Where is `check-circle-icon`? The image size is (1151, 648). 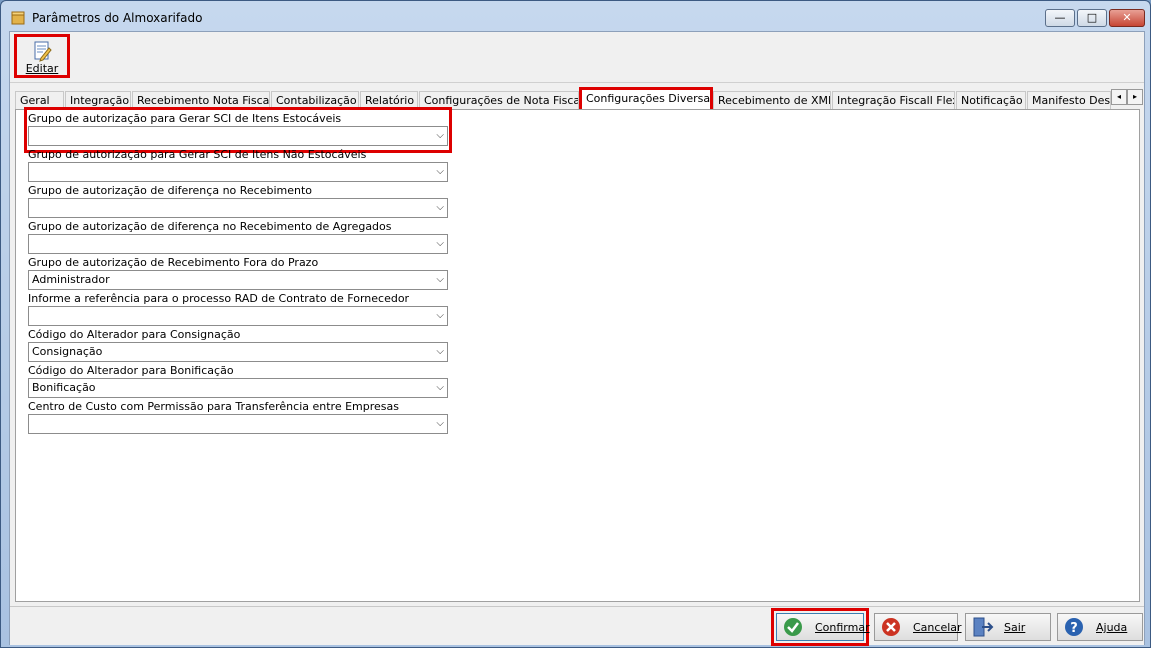 check-circle-icon is located at coordinates (793, 627).